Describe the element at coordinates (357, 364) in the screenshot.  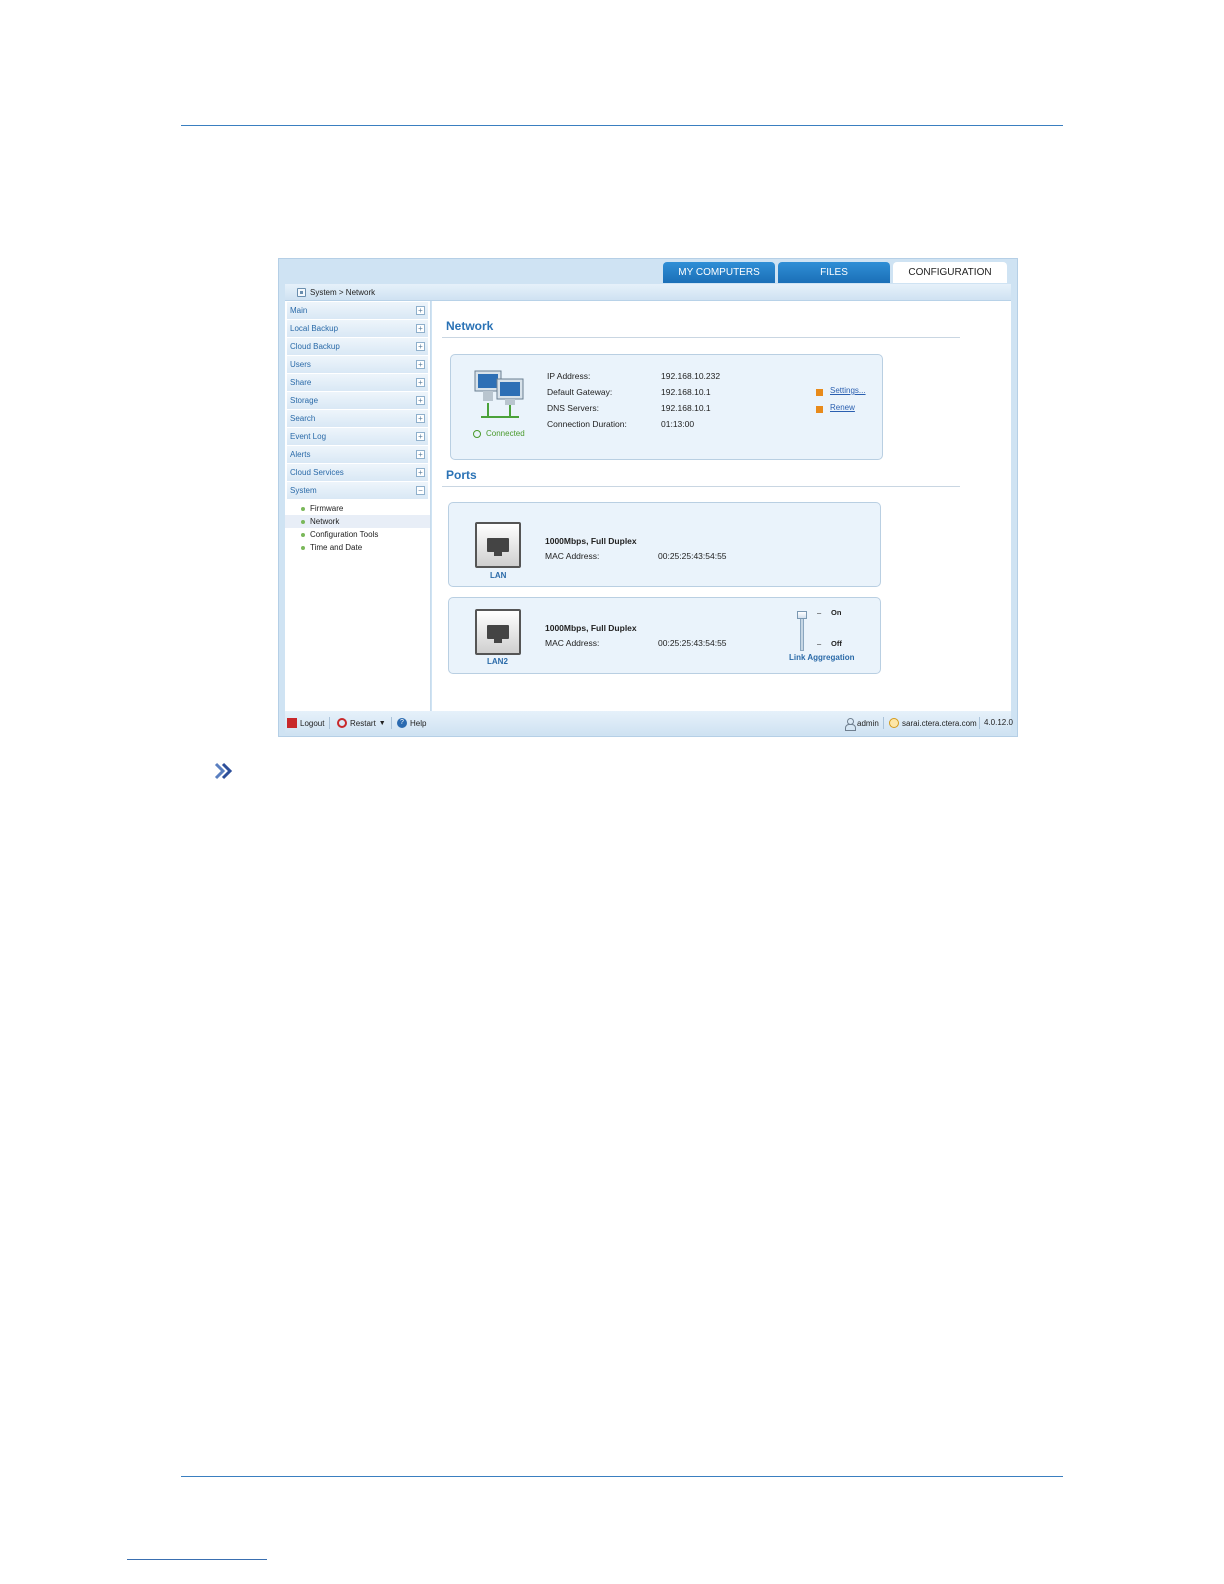
I see `sidebar-item-users: Users +` at that location.